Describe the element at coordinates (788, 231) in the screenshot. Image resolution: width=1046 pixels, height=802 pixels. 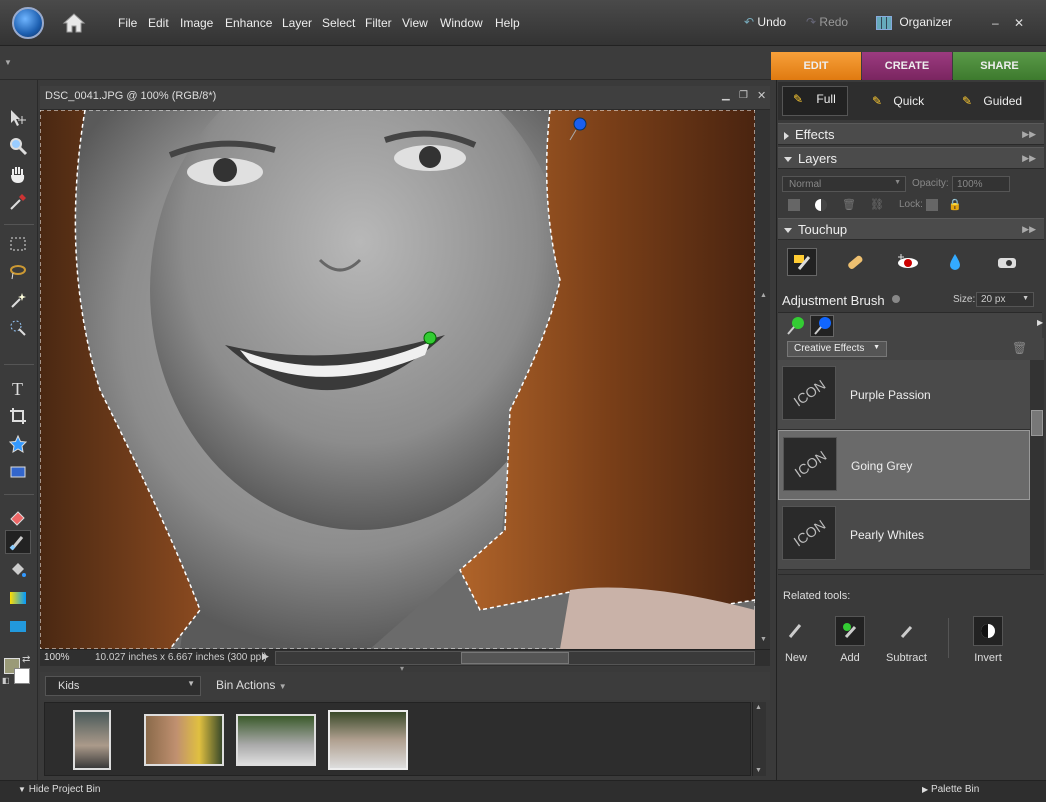
I see `chevron-down-icon` at that location.